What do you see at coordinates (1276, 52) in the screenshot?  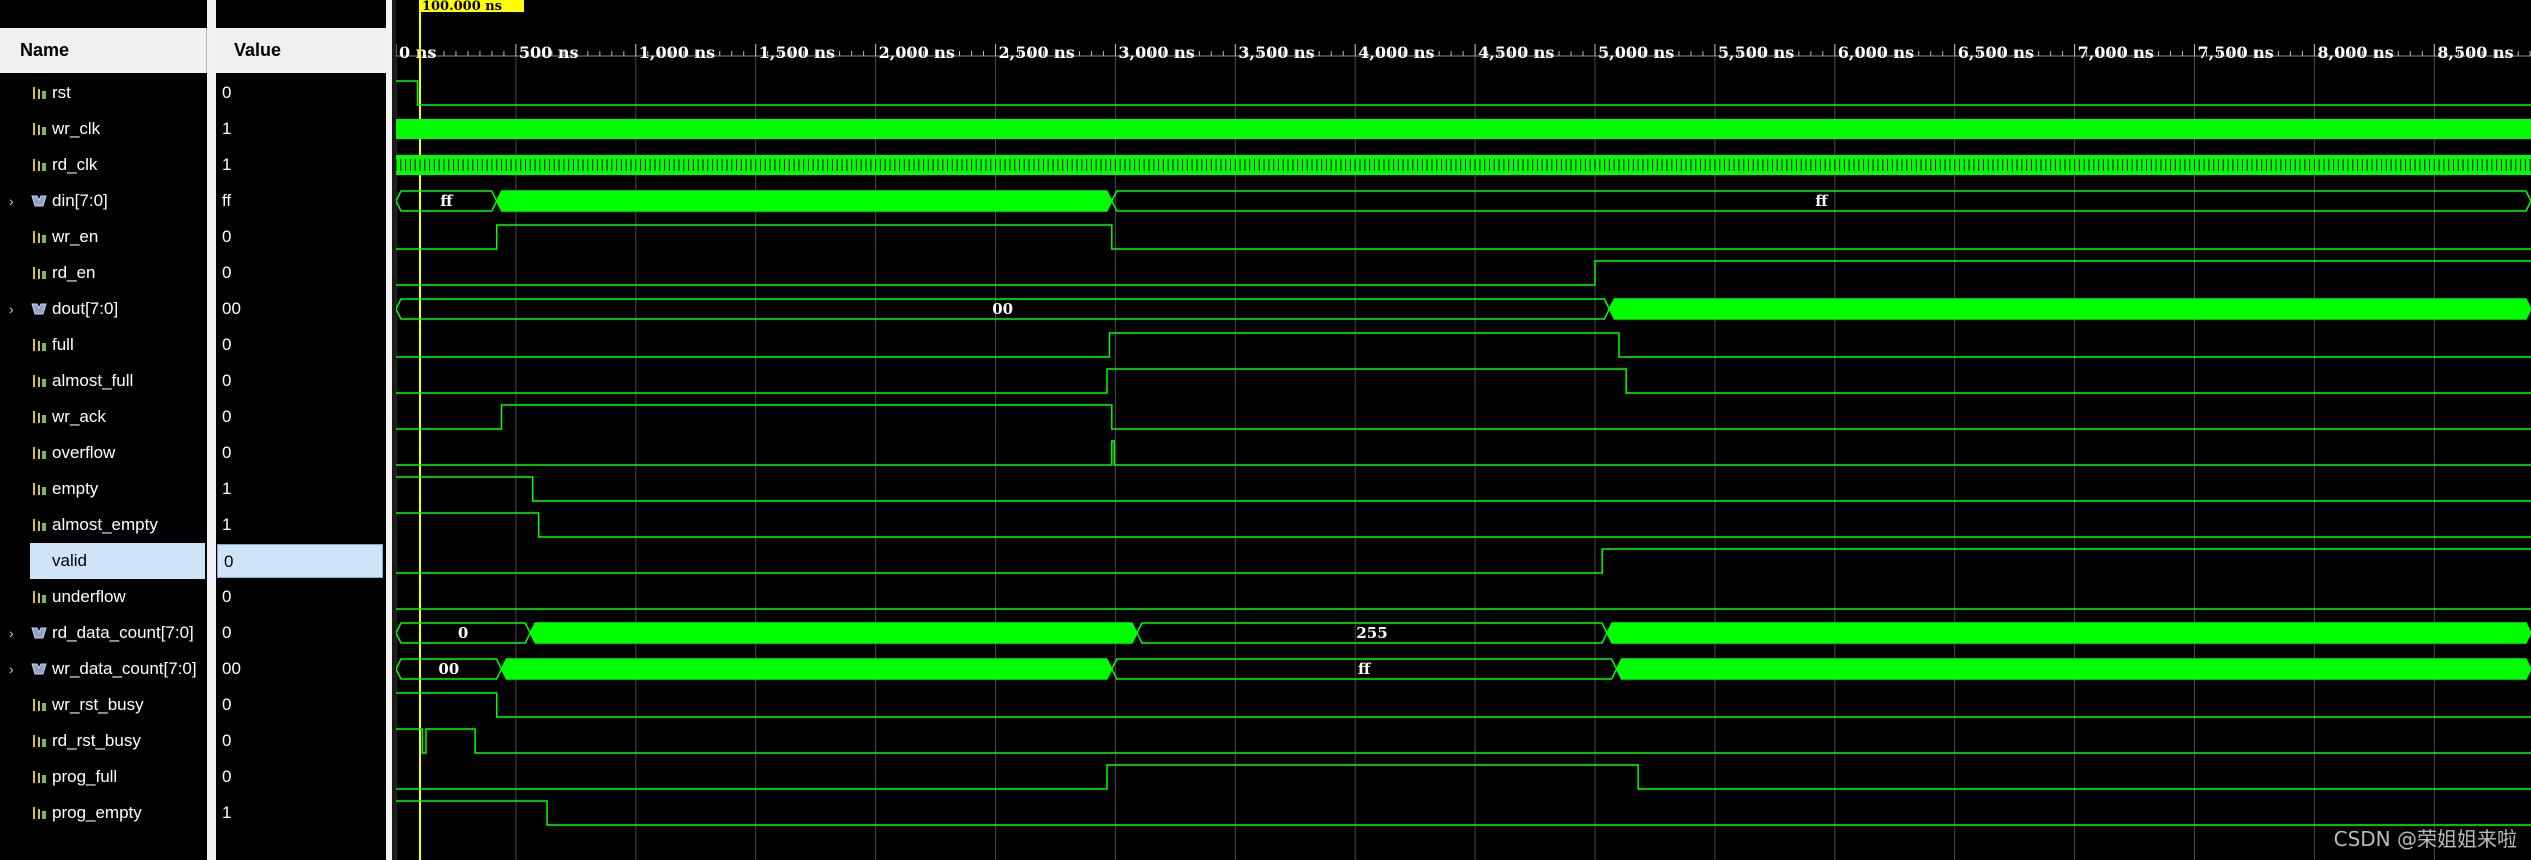 I see `ruler-tick-label: 3,500 ns` at bounding box center [1276, 52].